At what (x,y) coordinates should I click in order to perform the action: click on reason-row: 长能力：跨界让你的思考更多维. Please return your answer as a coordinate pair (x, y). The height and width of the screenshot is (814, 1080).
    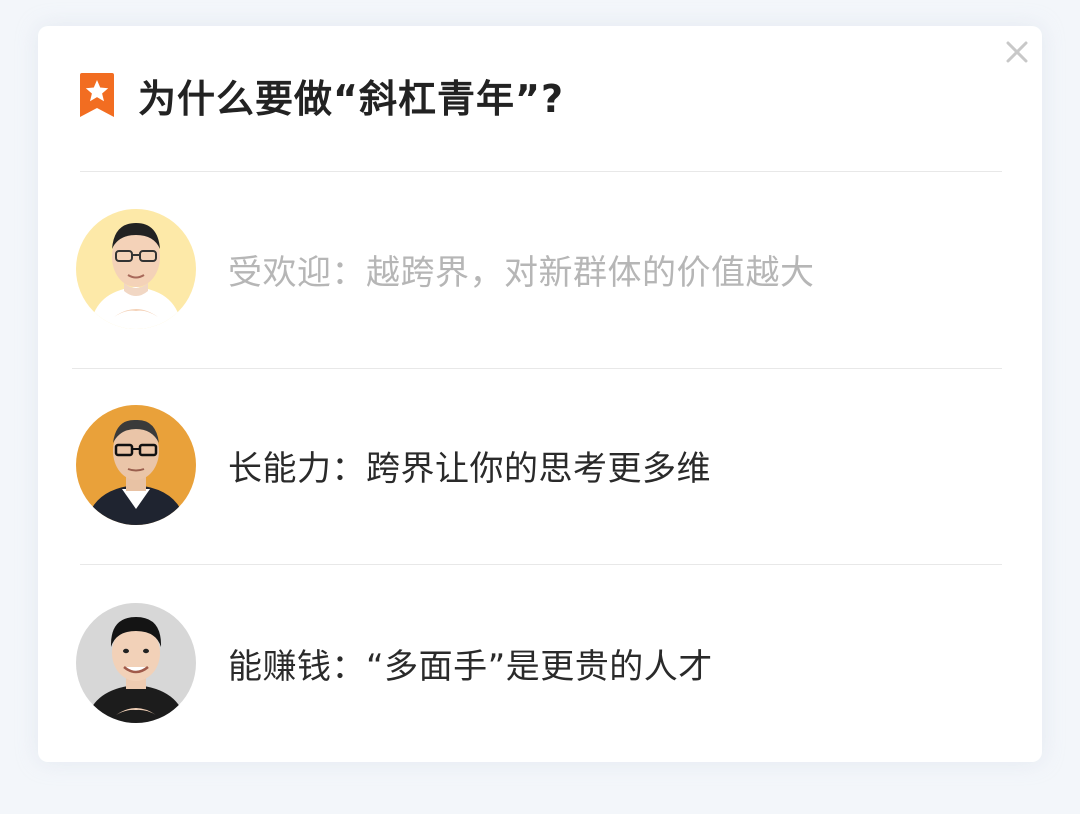
    Looking at the image, I should click on (536, 465).